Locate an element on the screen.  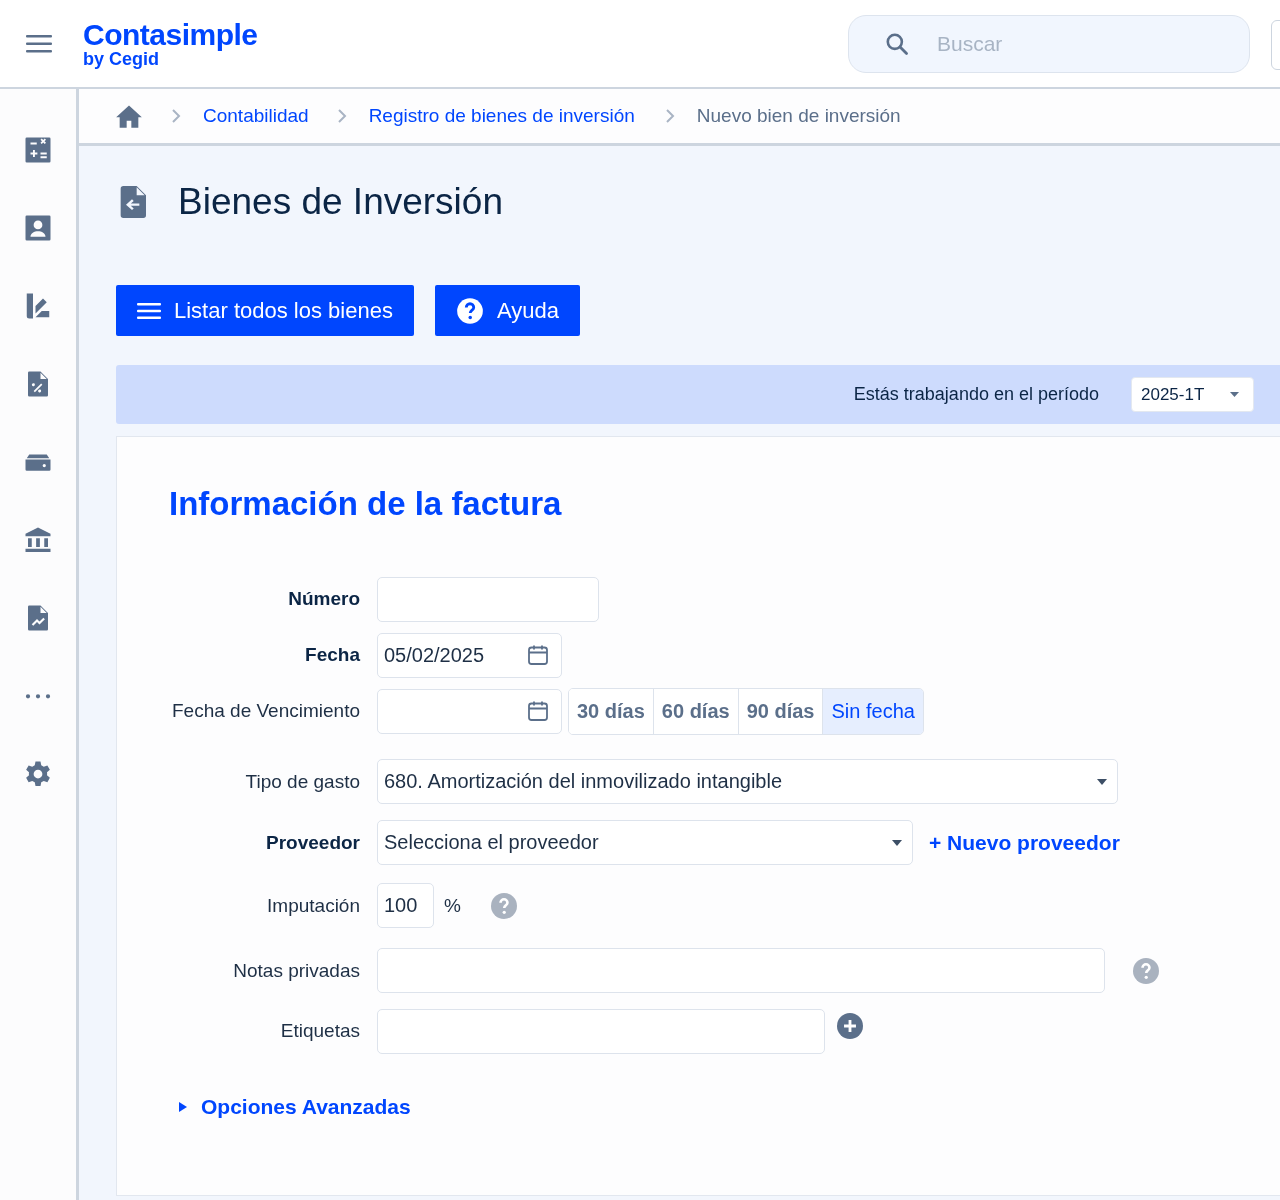
bank-icon is located at coordinates (38, 540).